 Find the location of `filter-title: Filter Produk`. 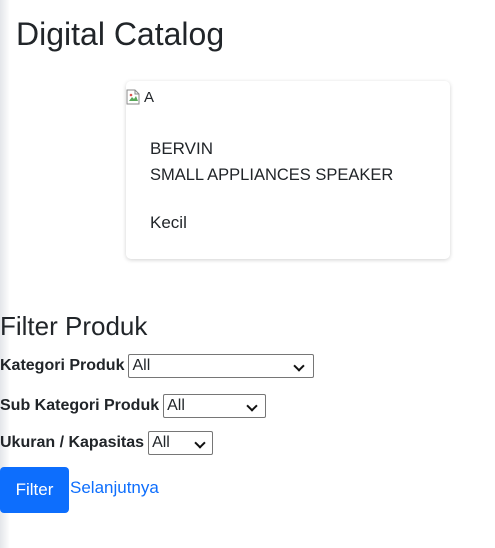

filter-title: Filter Produk is located at coordinates (74, 326).